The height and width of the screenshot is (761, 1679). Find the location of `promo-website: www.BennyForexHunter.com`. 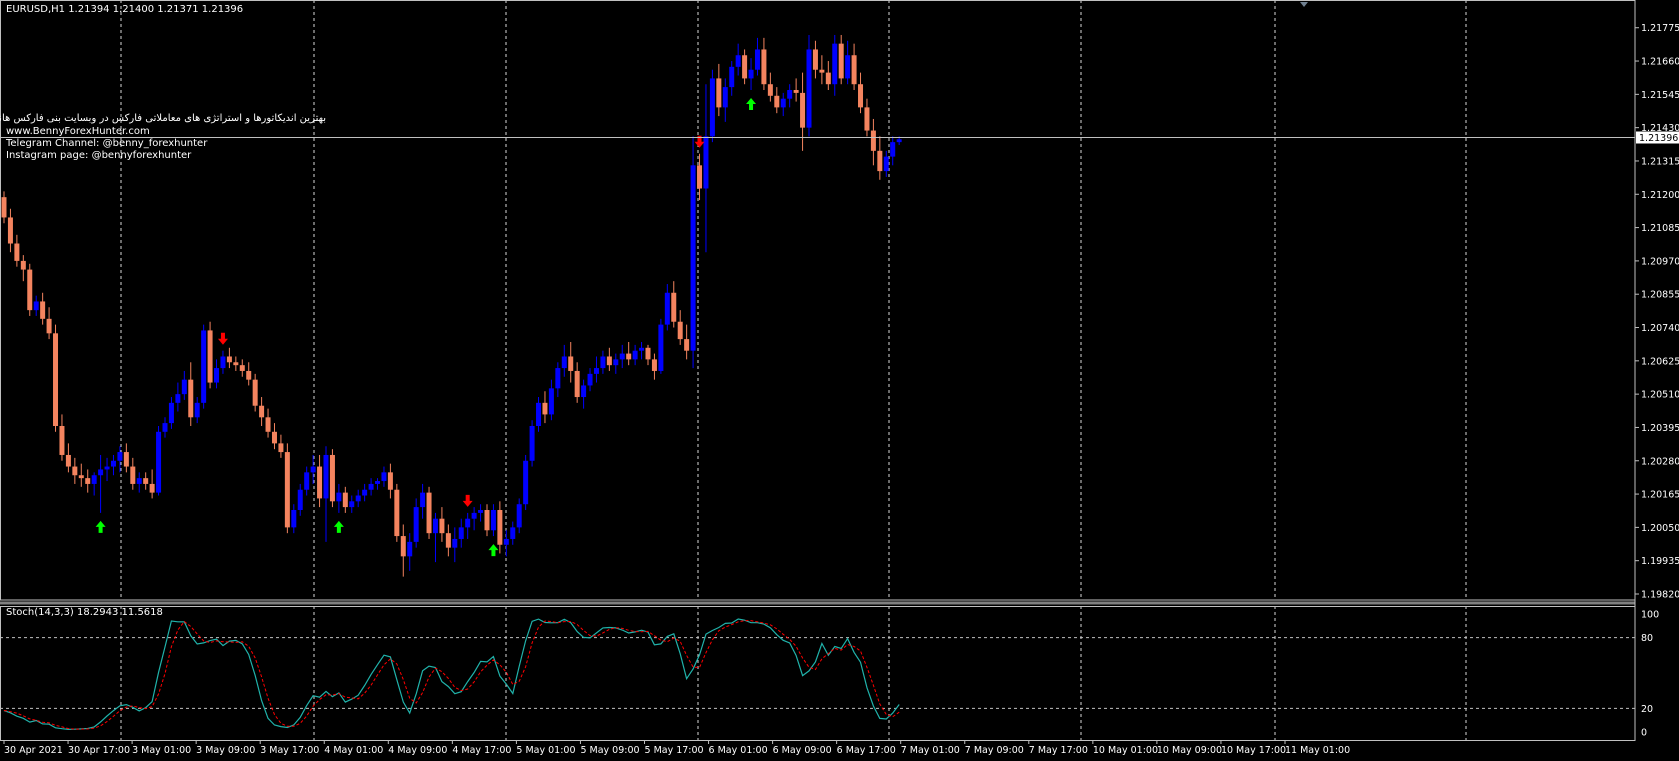

promo-website: www.BennyForexHunter.com is located at coordinates (78, 131).